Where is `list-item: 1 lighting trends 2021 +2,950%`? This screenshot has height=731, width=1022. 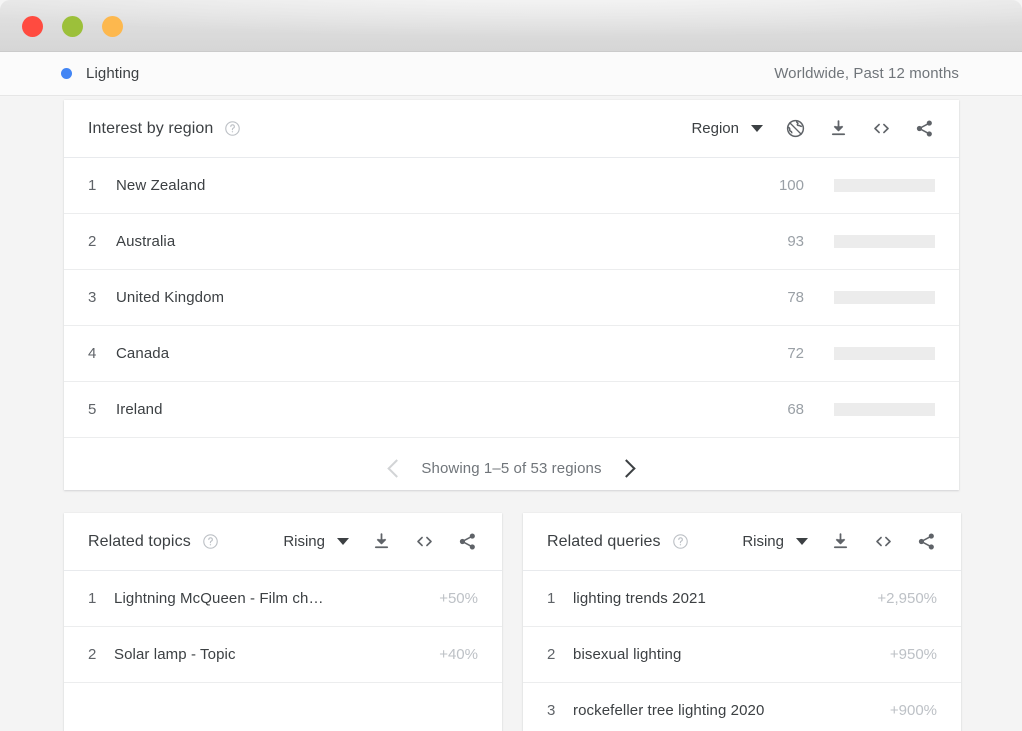
list-item: 1 lighting trends 2021 +2,950% is located at coordinates (742, 599).